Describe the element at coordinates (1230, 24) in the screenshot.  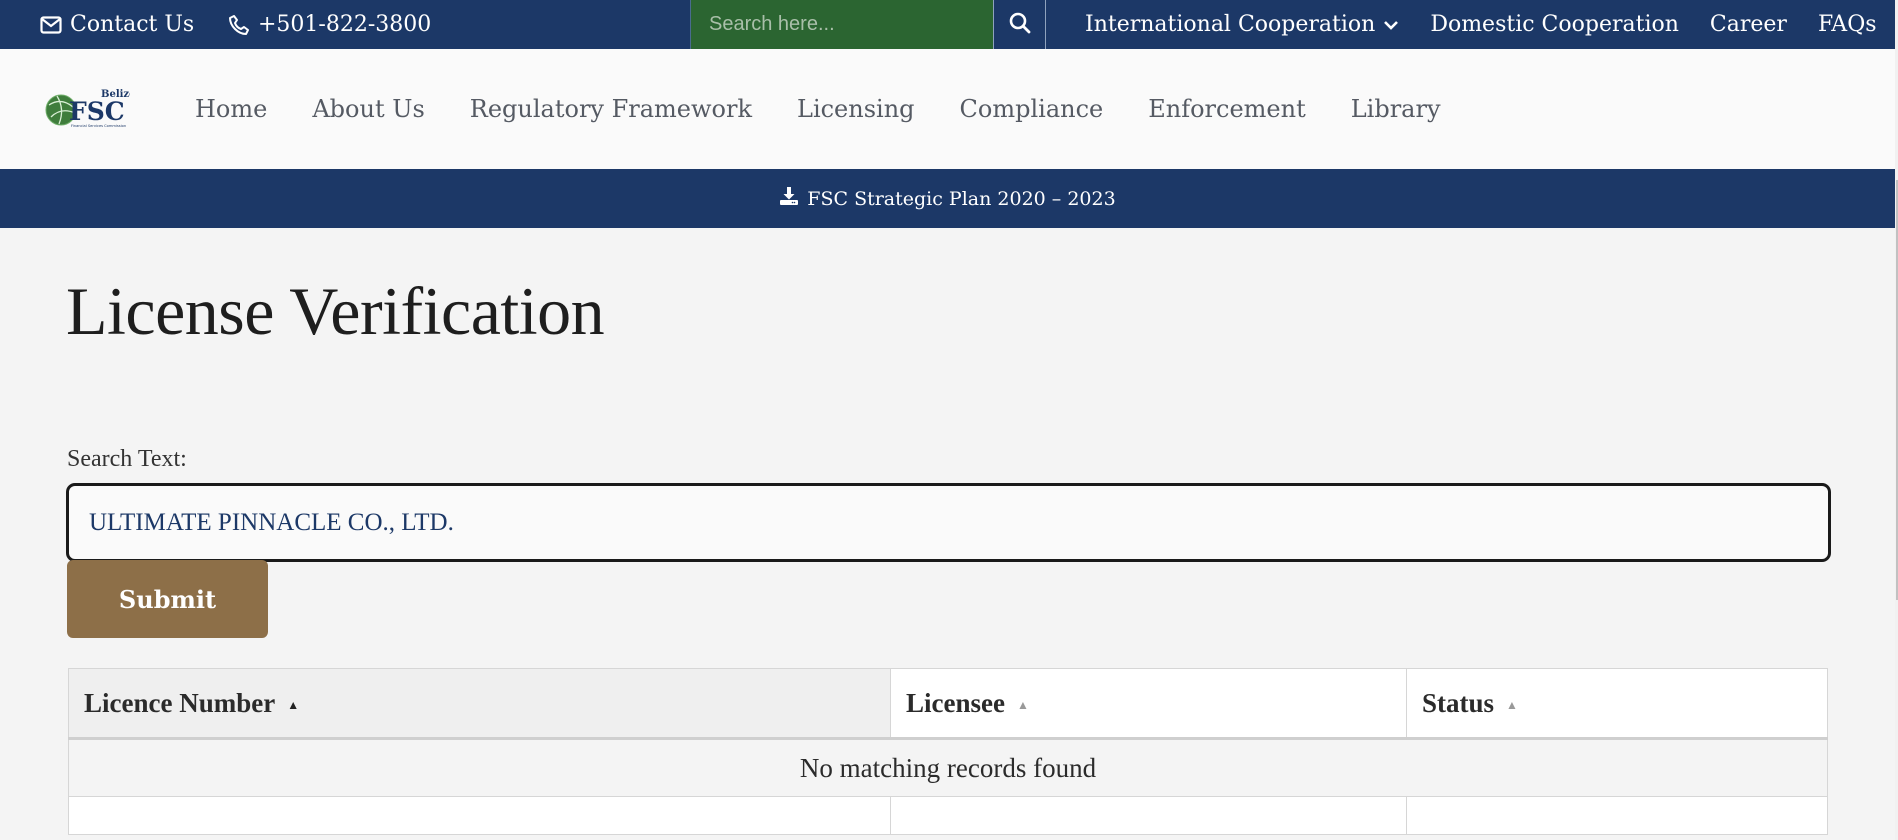
I see `top-nav-label: International Cooperation` at that location.